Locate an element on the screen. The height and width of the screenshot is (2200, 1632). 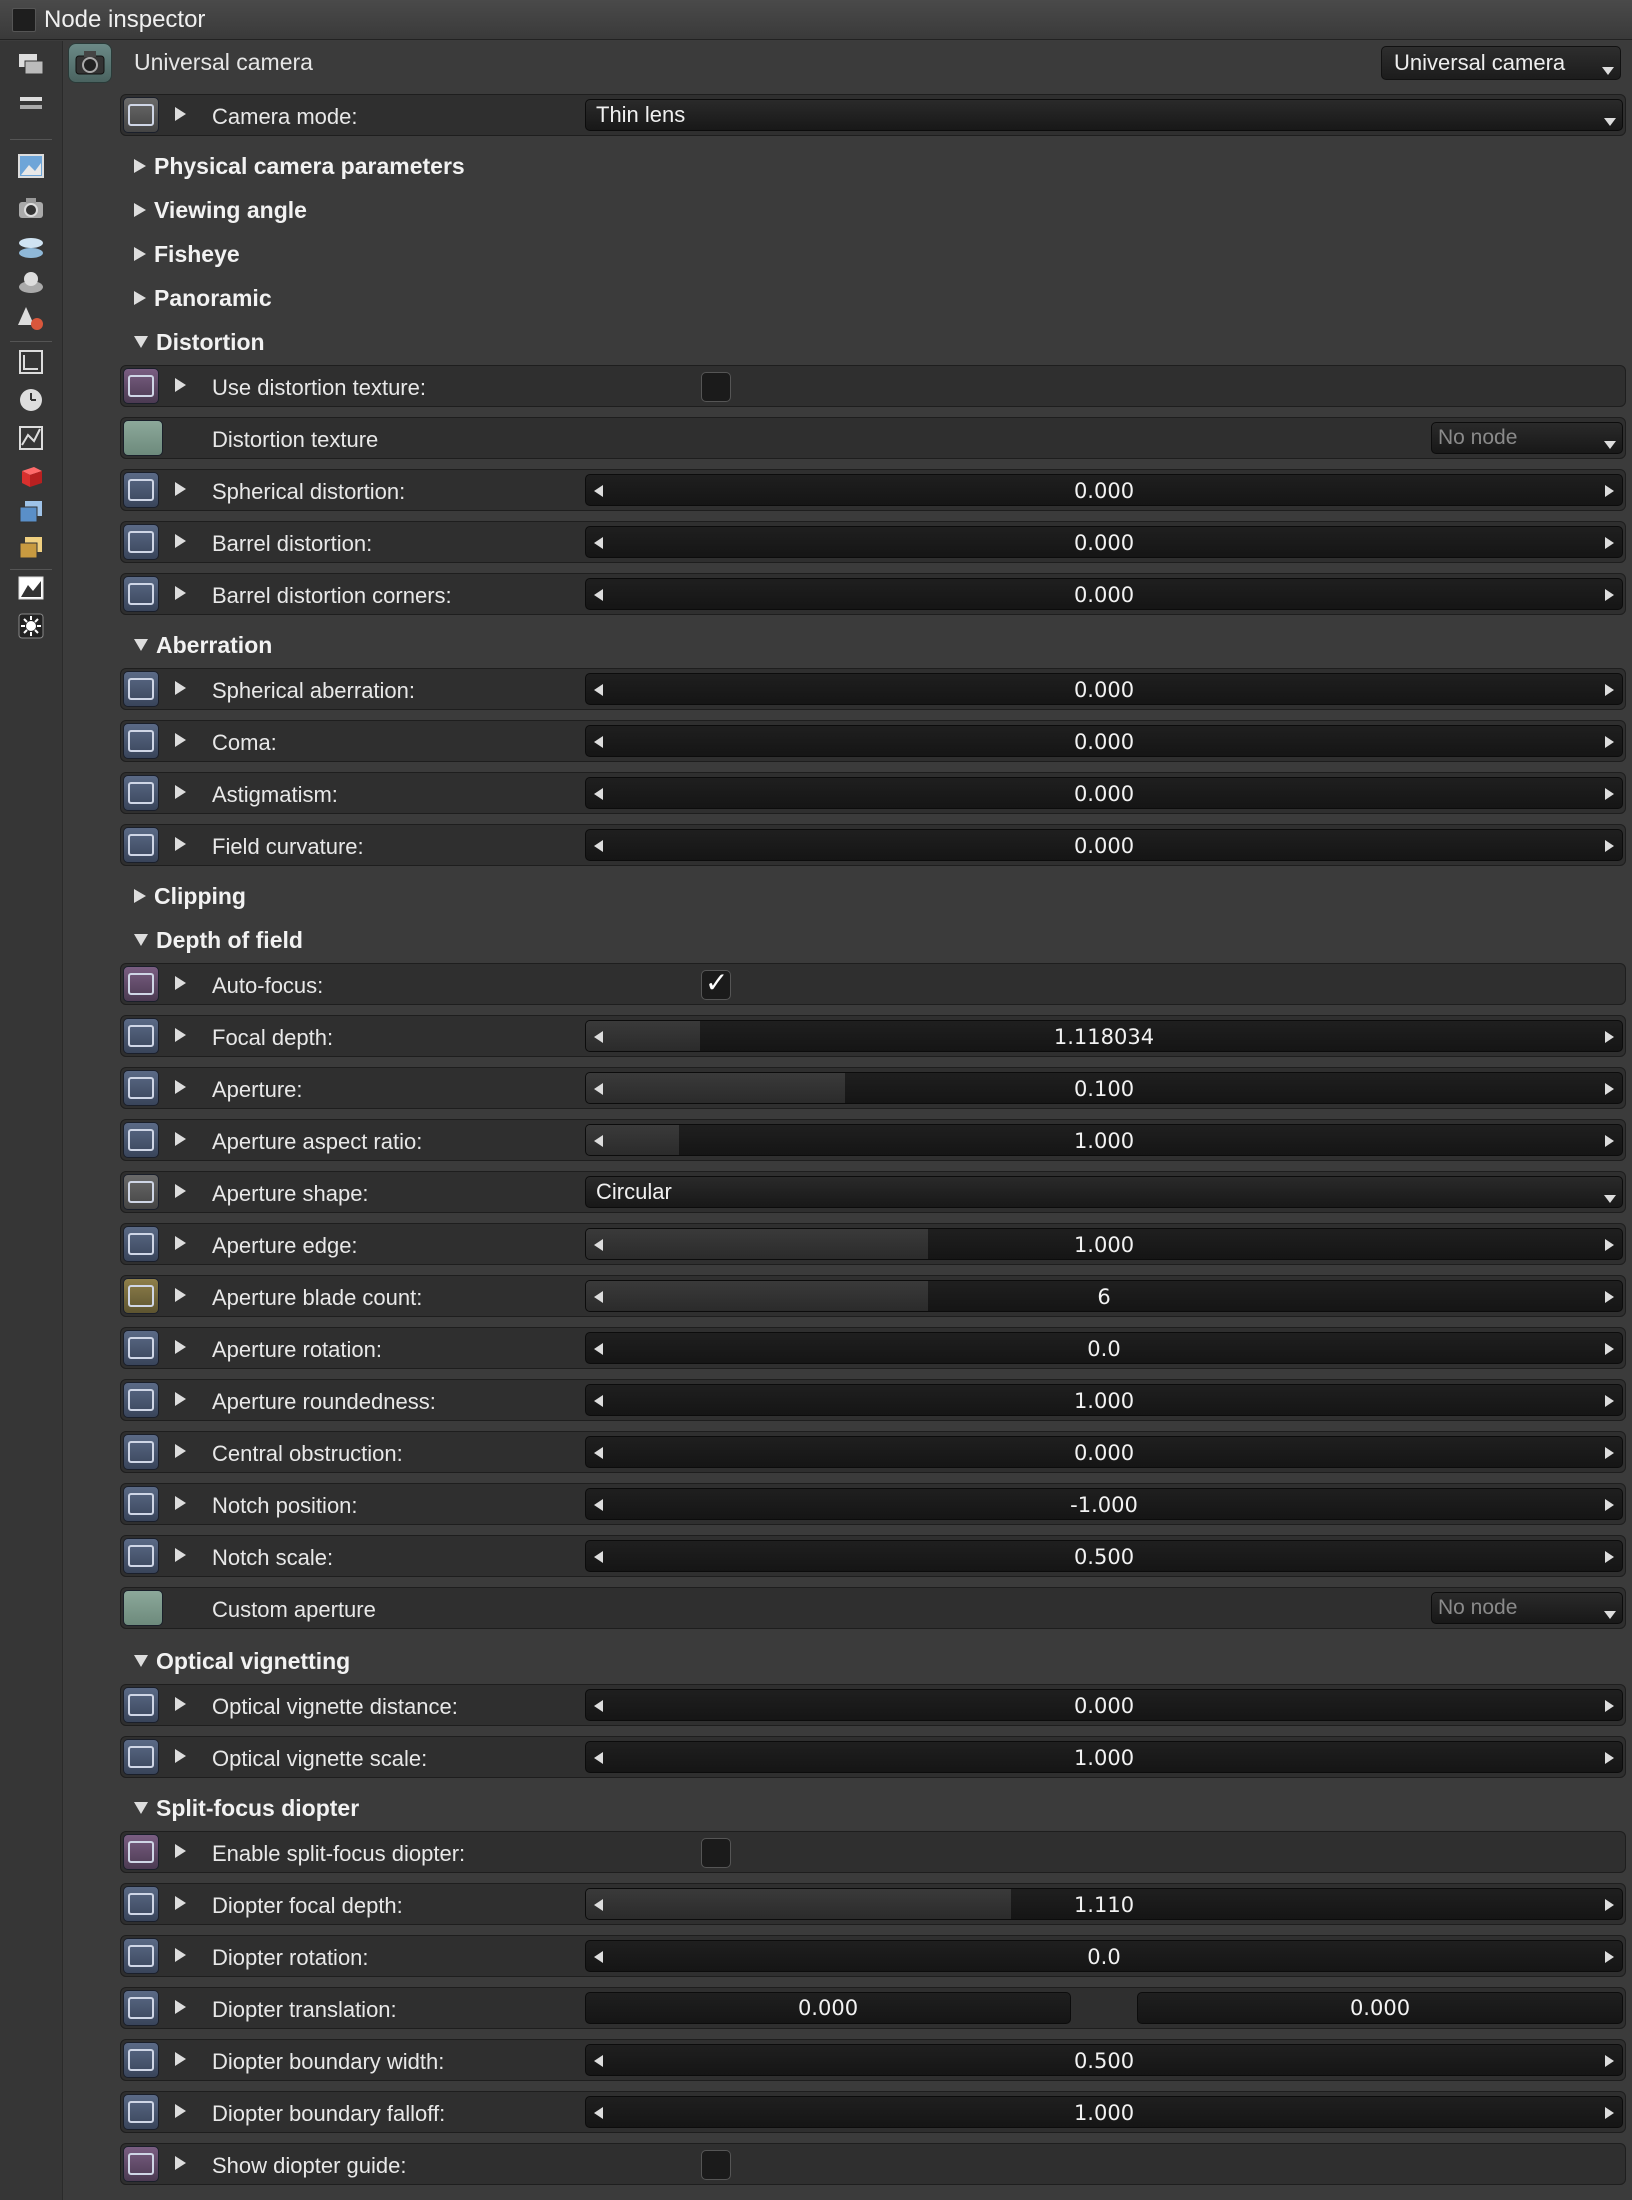
aperture-shape-dropdown: Circular is located at coordinates (1104, 1192).